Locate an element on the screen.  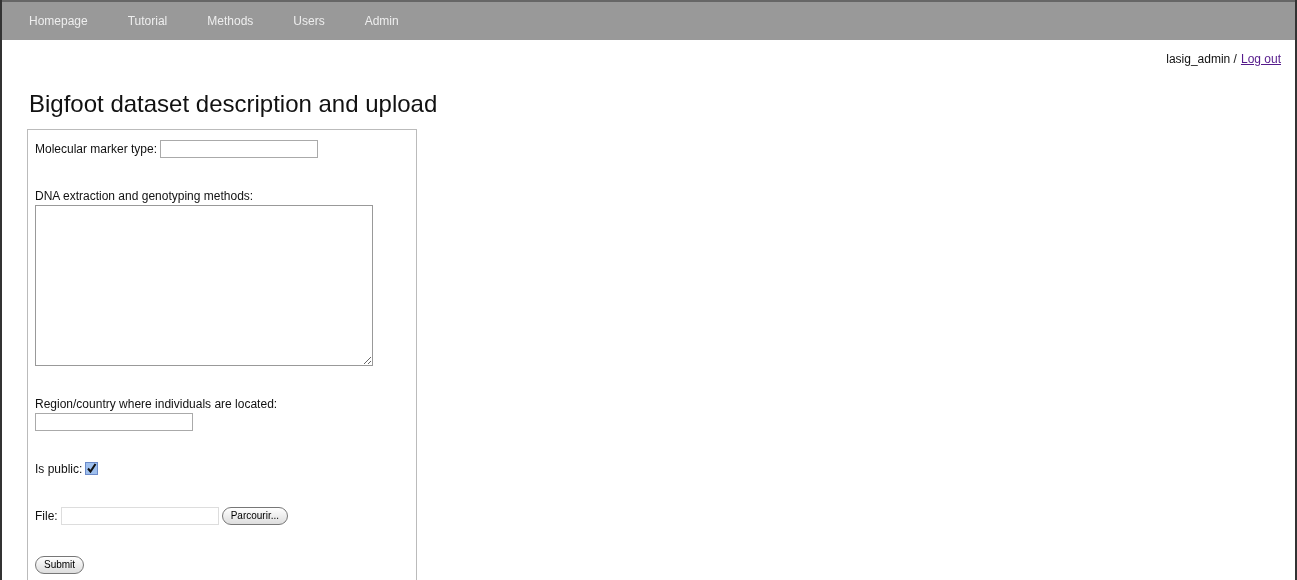
nav-link: Users is located at coordinates (309, 21).